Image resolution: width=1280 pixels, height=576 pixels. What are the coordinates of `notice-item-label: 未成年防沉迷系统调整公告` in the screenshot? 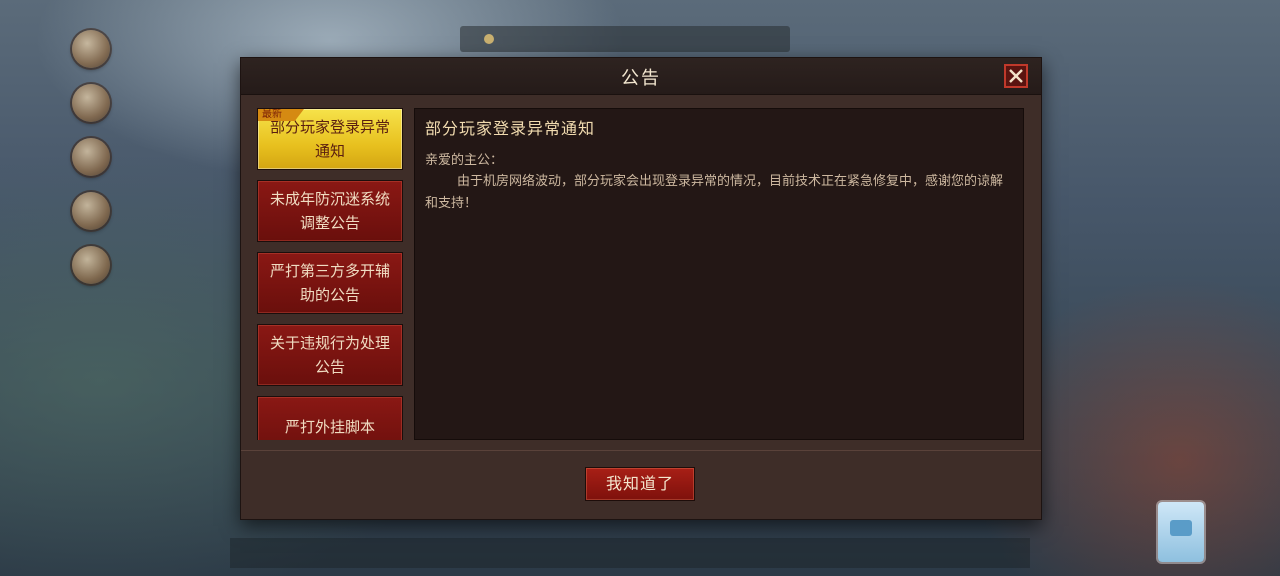 It's located at (329, 211).